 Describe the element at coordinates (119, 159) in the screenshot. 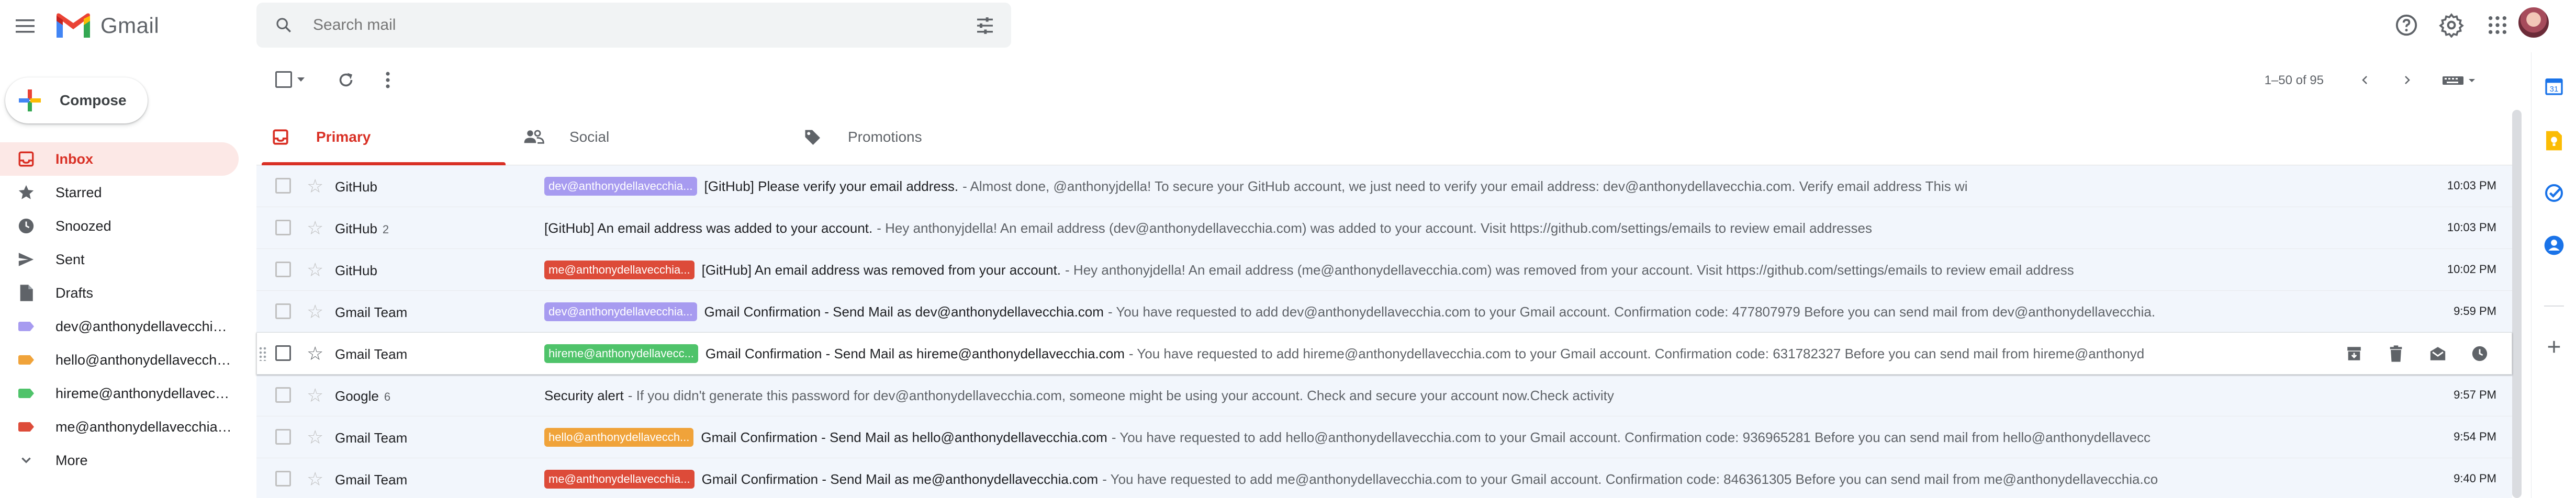

I see `sidebar-item-inbox: Inbox` at that location.